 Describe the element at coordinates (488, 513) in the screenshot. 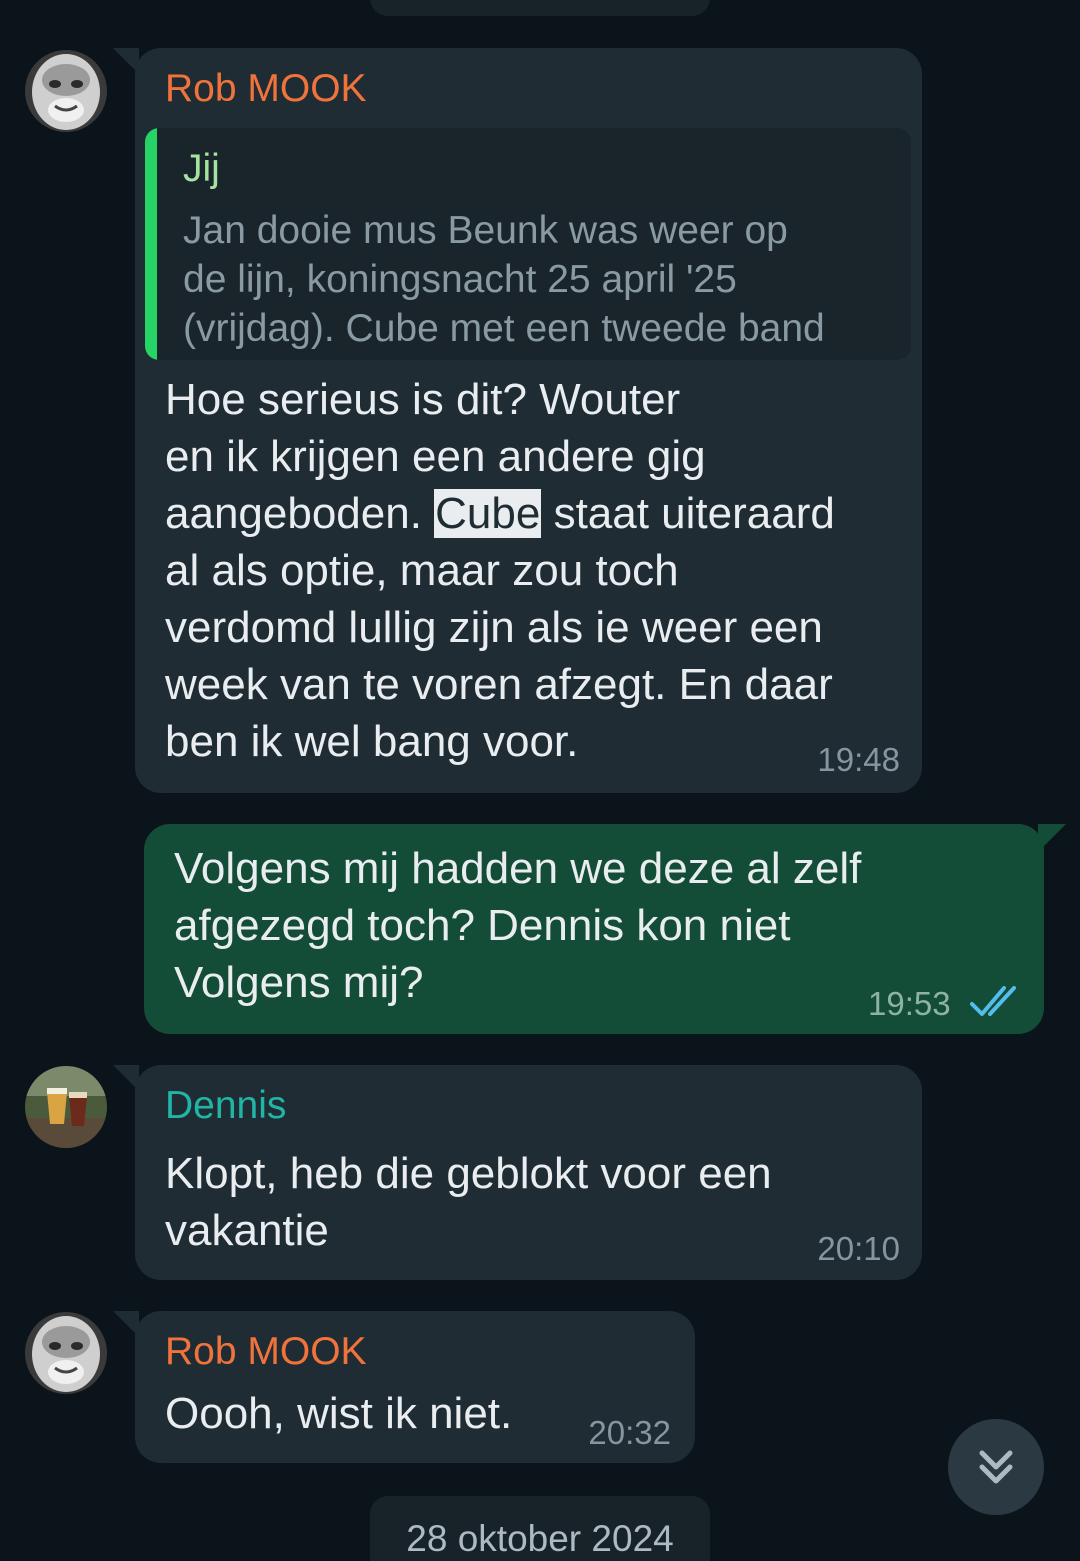

I see `selected-word: Cube` at that location.